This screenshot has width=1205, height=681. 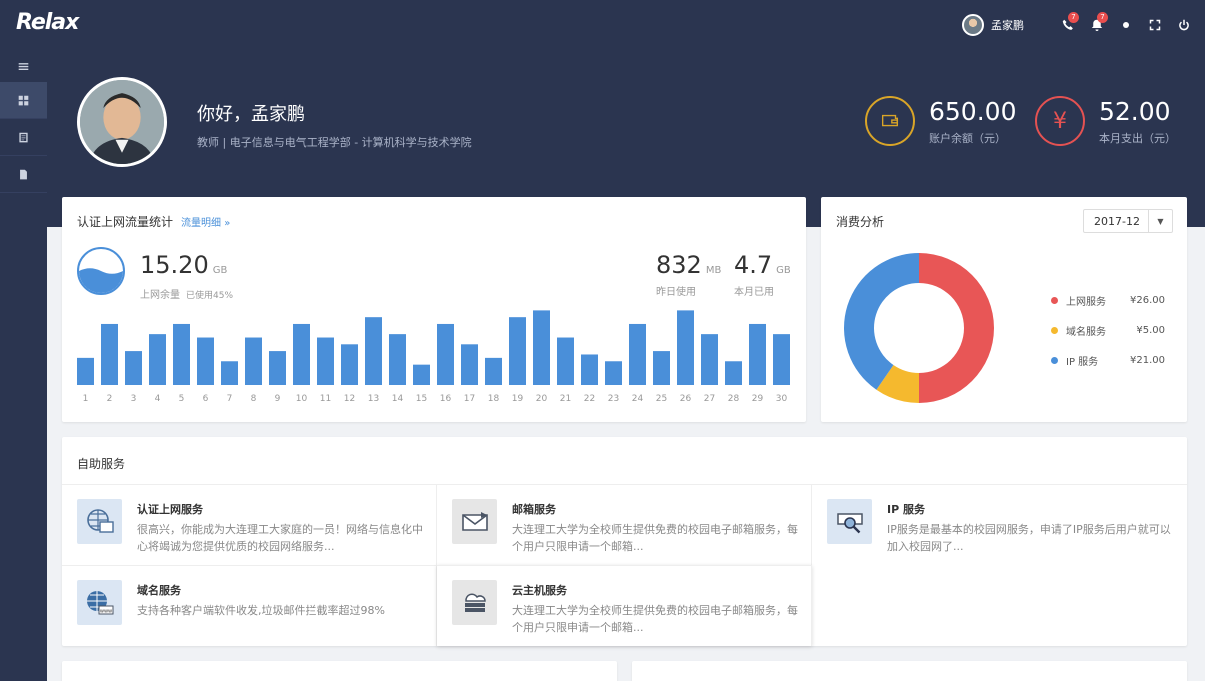 What do you see at coordinates (860, 222) in the screenshot?
I see `spend-card-title: 消费分析` at bounding box center [860, 222].